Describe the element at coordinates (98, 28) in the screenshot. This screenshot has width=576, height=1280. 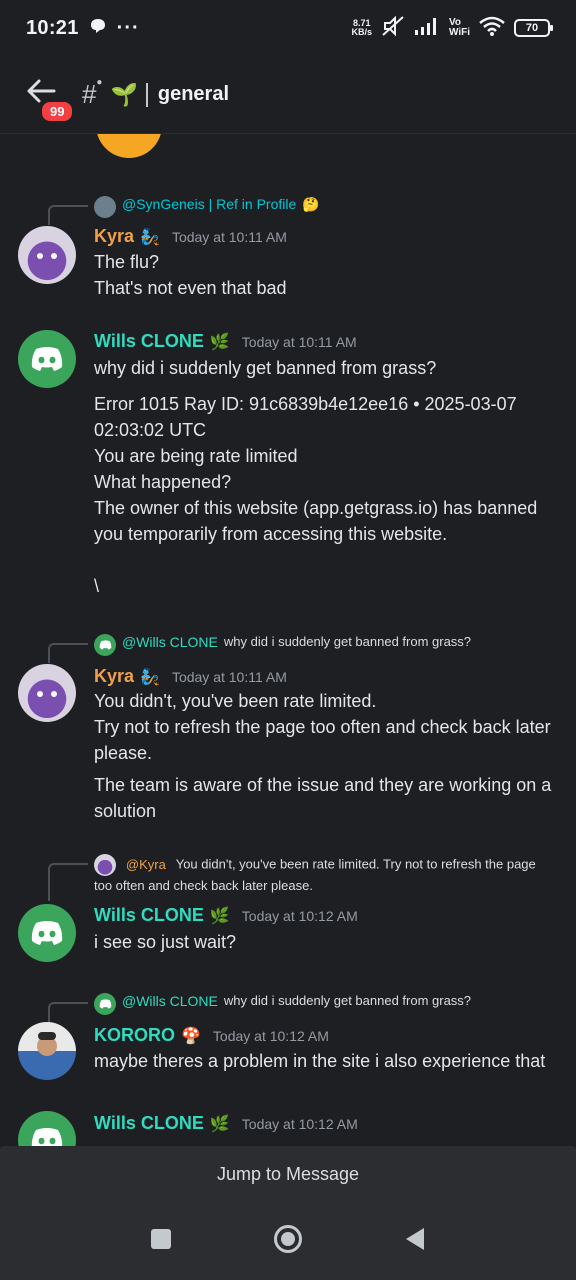
I see `chat-bubble-icon` at that location.